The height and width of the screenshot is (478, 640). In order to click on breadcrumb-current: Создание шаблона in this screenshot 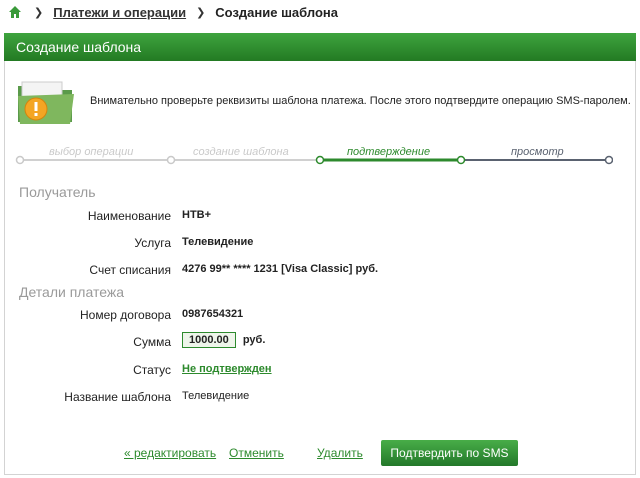, I will do `click(276, 12)`.